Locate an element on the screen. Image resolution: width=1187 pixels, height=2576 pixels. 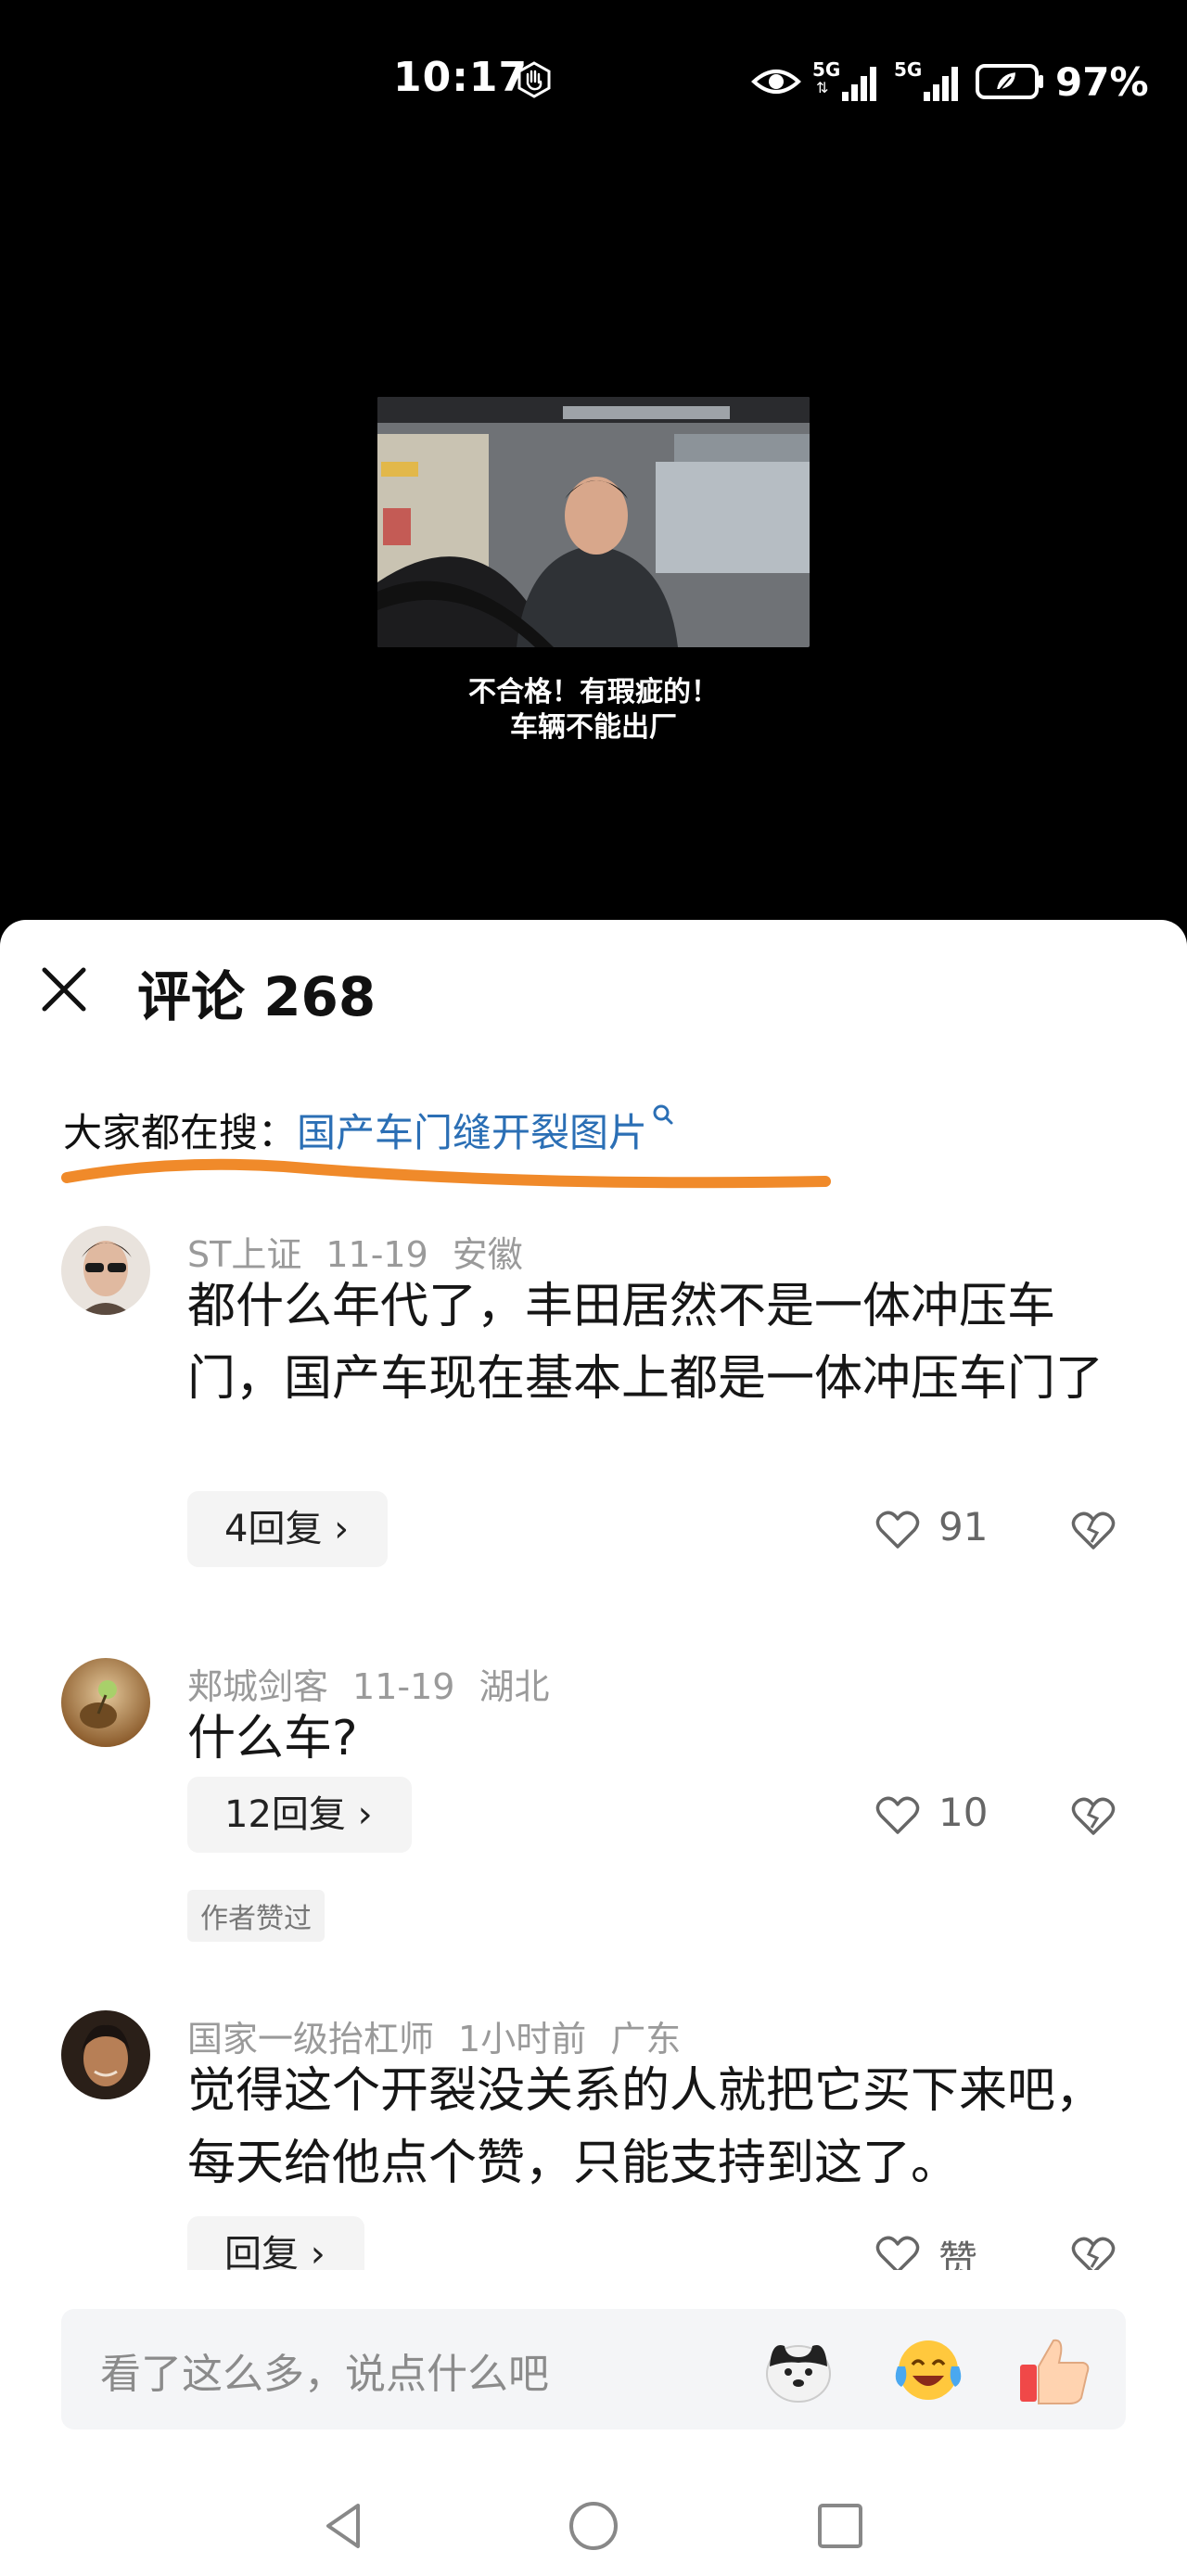
thumbs-up-icon is located at coordinates (1056, 2369).